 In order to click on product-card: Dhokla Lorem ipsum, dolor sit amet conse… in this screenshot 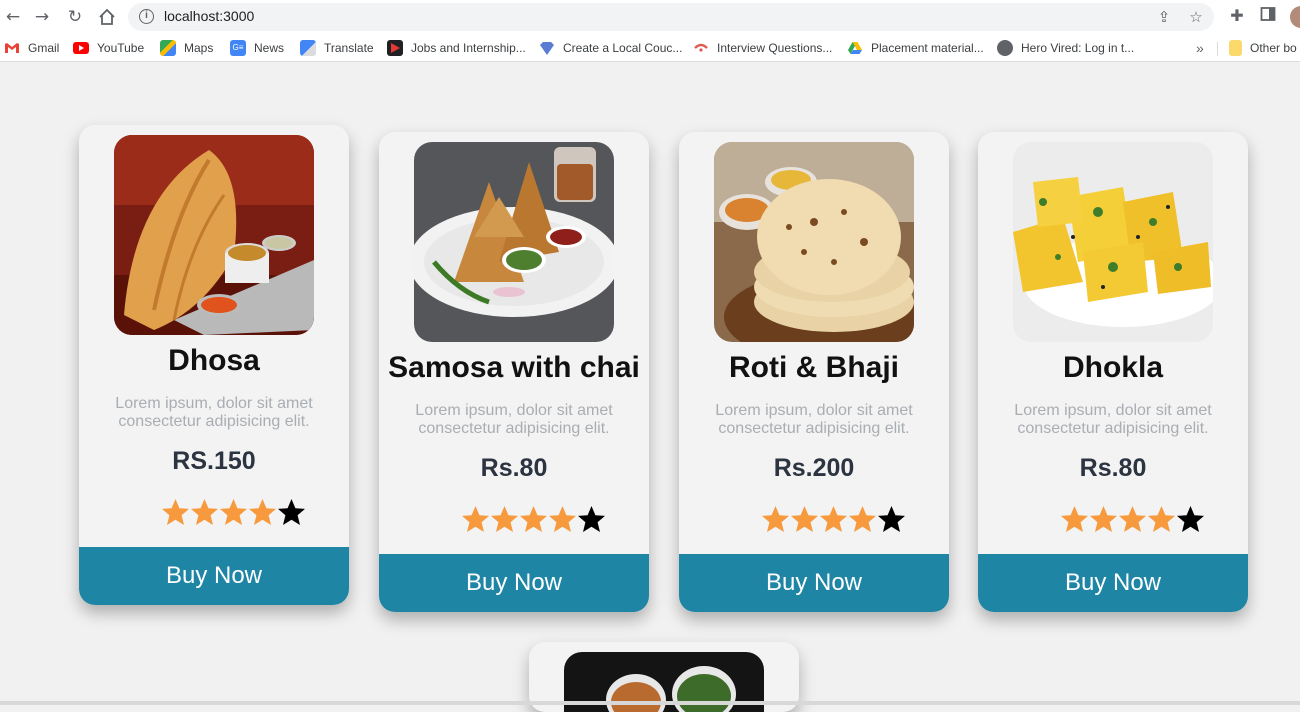, I will do `click(1113, 372)`.